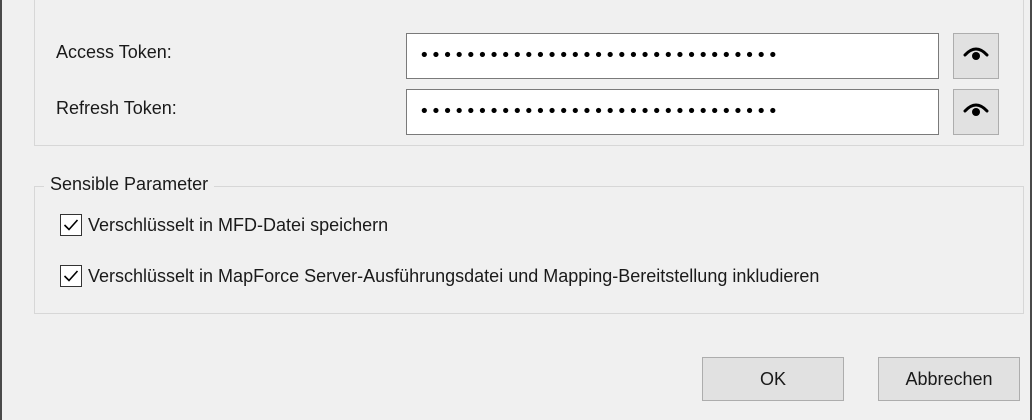 This screenshot has width=1032, height=420. Describe the element at coordinates (672, 112) in the screenshot. I see `refresh-token-field: •••••••••••••••••••••••••••••••` at that location.